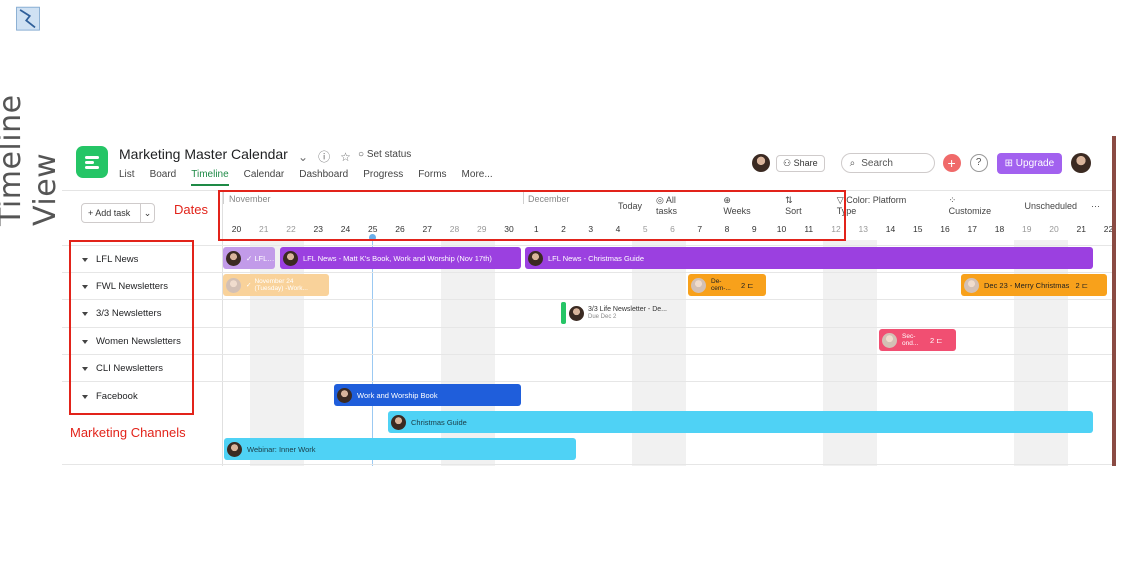 This screenshot has width=1126, height=576. I want to click on upgrade-button: ⊞ Upgrade, so click(1029, 163).